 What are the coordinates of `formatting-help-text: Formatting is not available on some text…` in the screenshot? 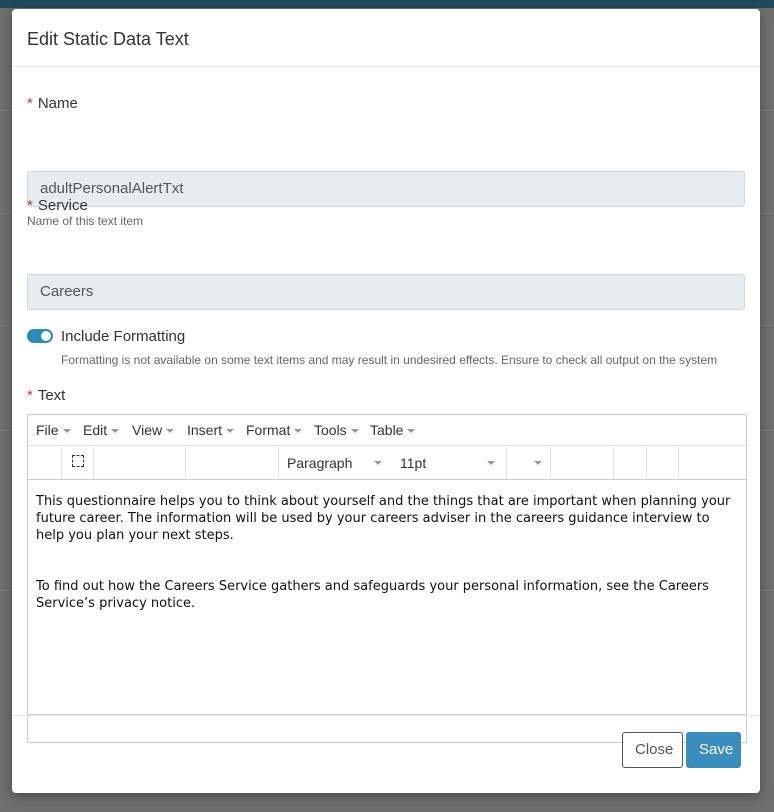 It's located at (389, 360).